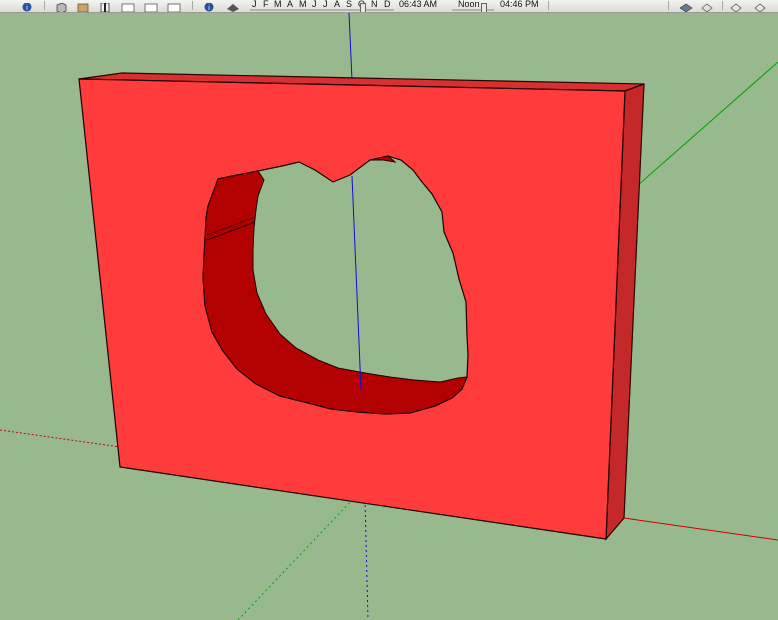 This screenshot has height=620, width=778. What do you see at coordinates (519, 4) in the screenshot?
I see `sunset-time: 04:46 PM` at bounding box center [519, 4].